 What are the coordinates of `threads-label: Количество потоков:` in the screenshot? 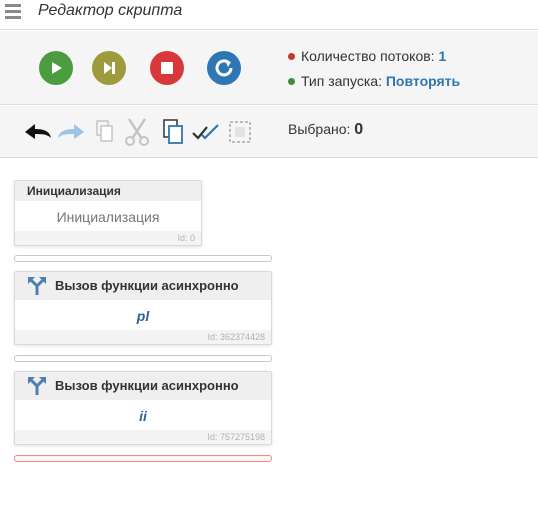 It's located at (368, 56).